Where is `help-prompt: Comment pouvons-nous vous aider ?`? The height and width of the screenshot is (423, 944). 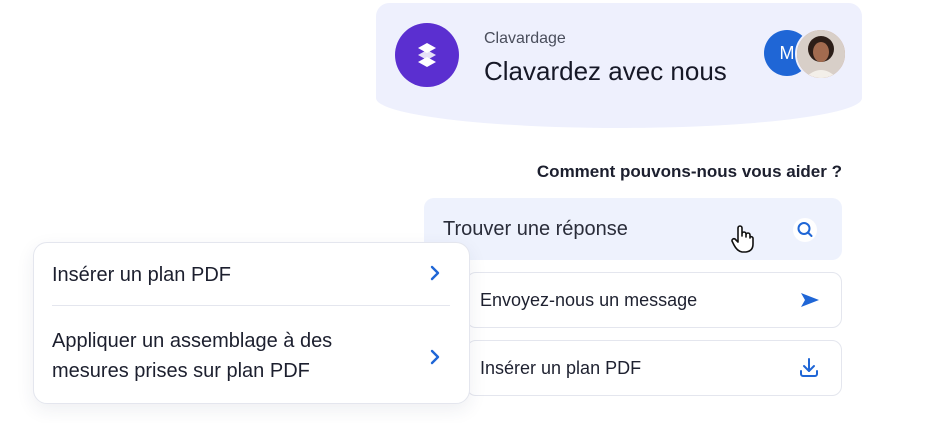 help-prompt: Comment pouvons-nous vous aider ? is located at coordinates (689, 171).